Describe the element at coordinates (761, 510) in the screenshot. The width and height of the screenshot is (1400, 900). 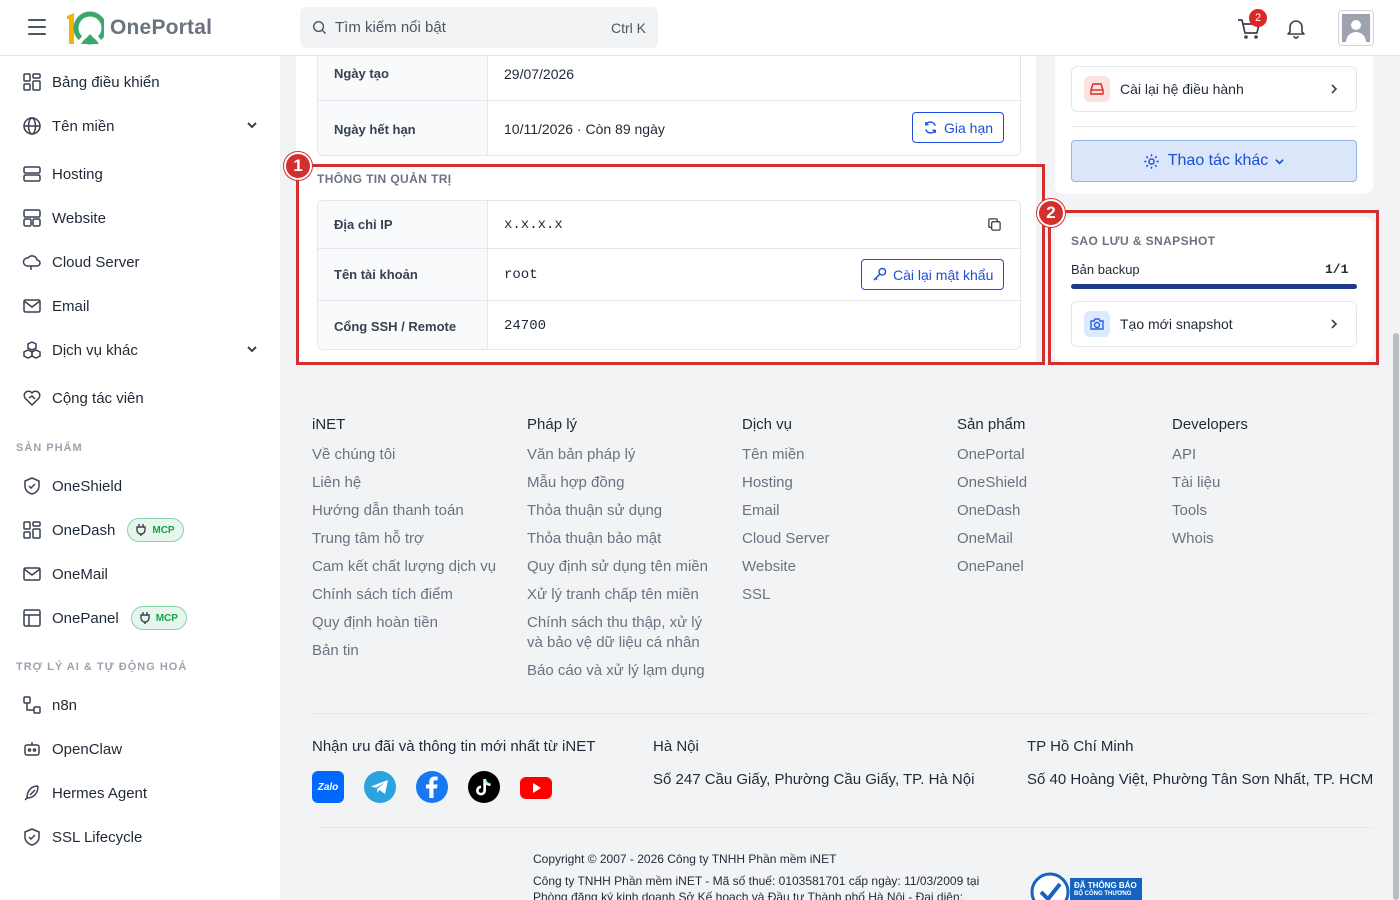
I see `footer-link: Email` at that location.